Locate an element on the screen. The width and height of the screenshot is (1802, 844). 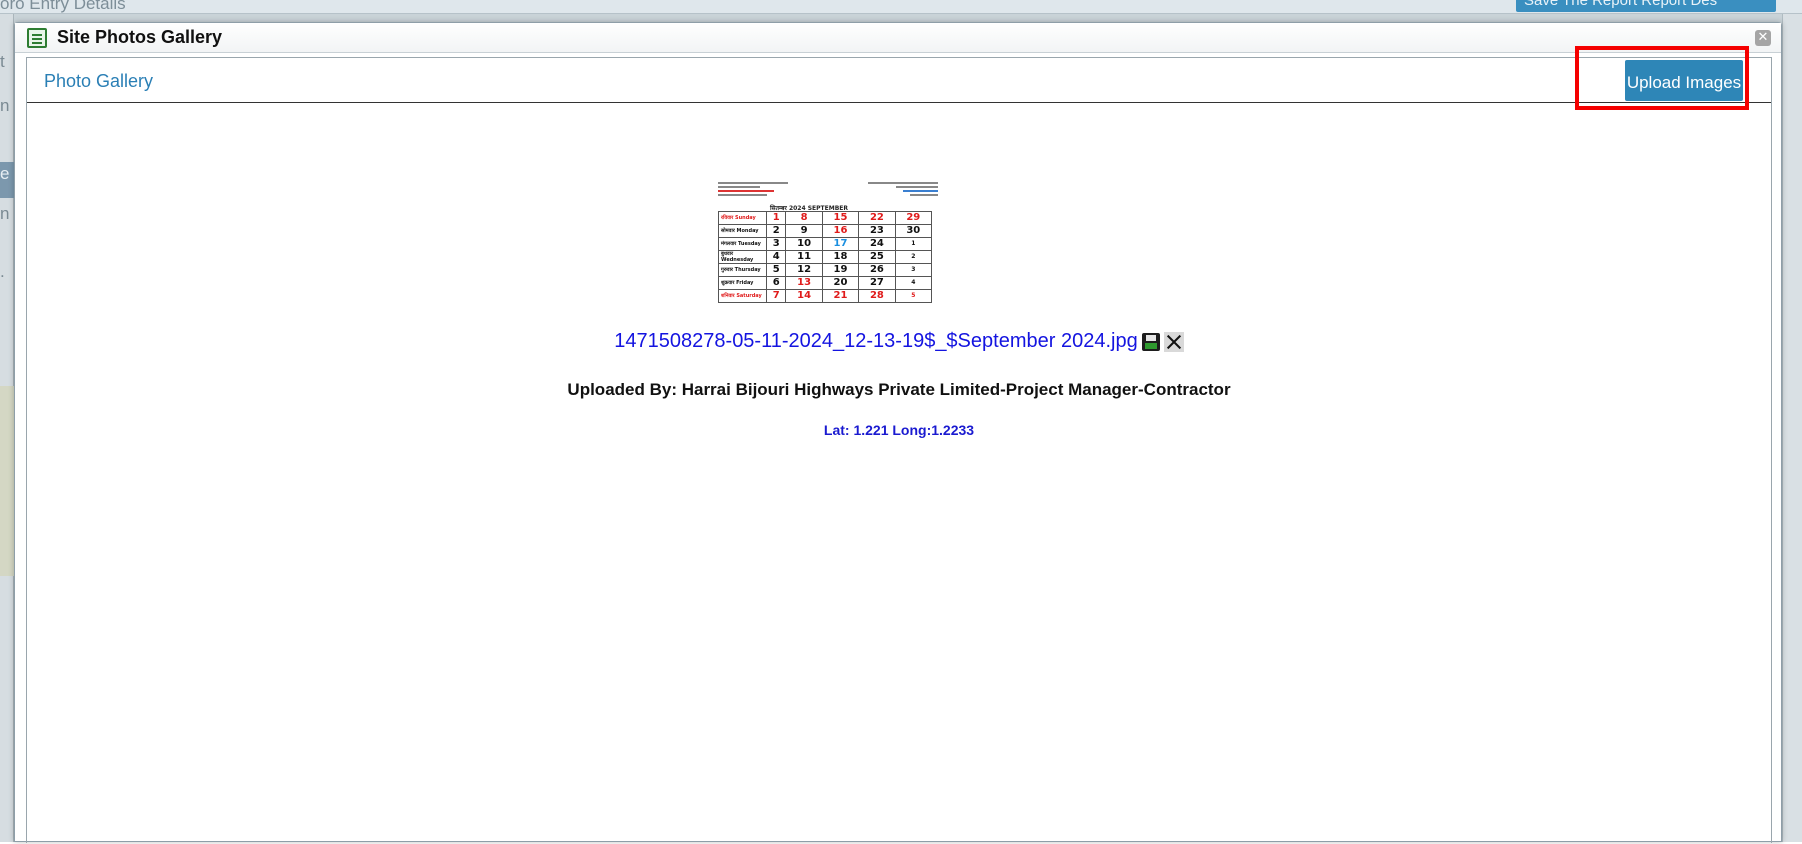
calendar-date: 14 is located at coordinates (804, 296).